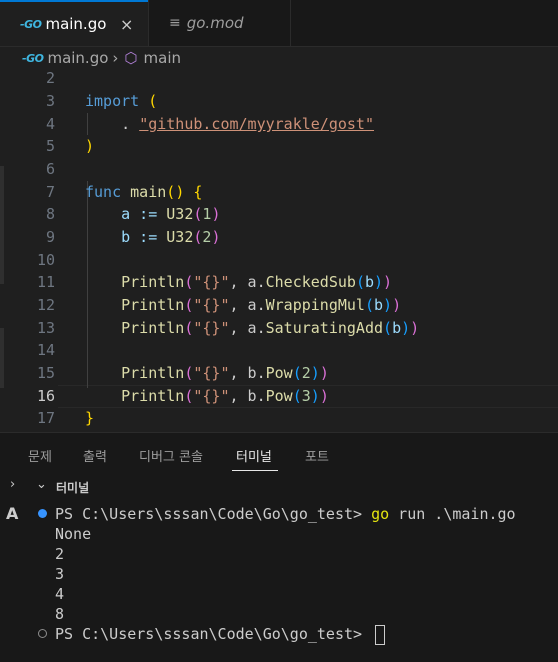 This screenshot has height=662, width=558. Describe the element at coordinates (16, 514) in the screenshot. I see `shell-icon: A` at that location.